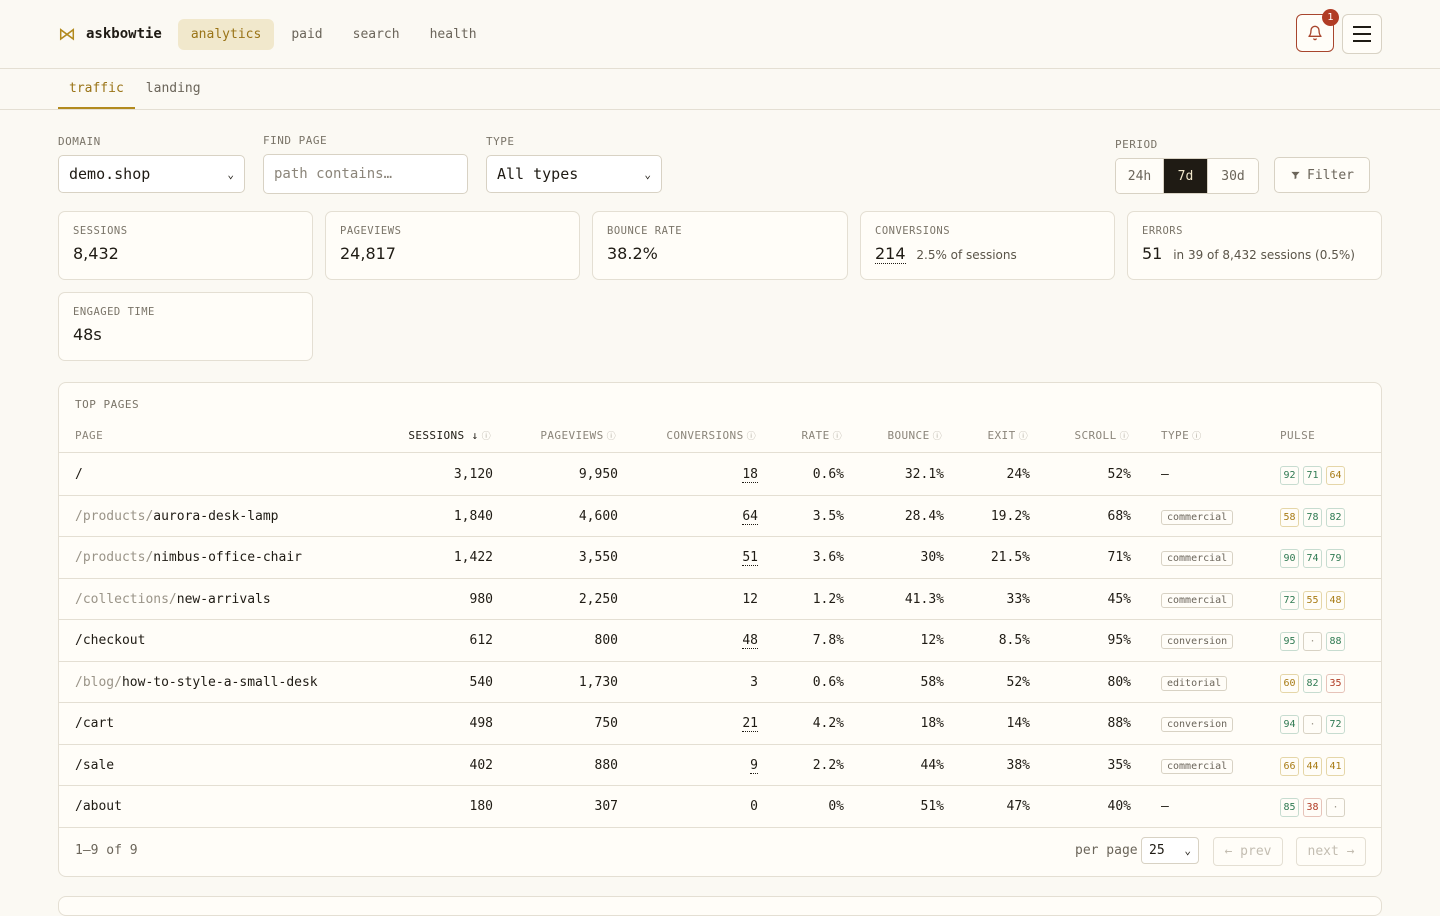  Describe the element at coordinates (1186, 176) in the screenshot. I see `period-7d: 7d` at that location.